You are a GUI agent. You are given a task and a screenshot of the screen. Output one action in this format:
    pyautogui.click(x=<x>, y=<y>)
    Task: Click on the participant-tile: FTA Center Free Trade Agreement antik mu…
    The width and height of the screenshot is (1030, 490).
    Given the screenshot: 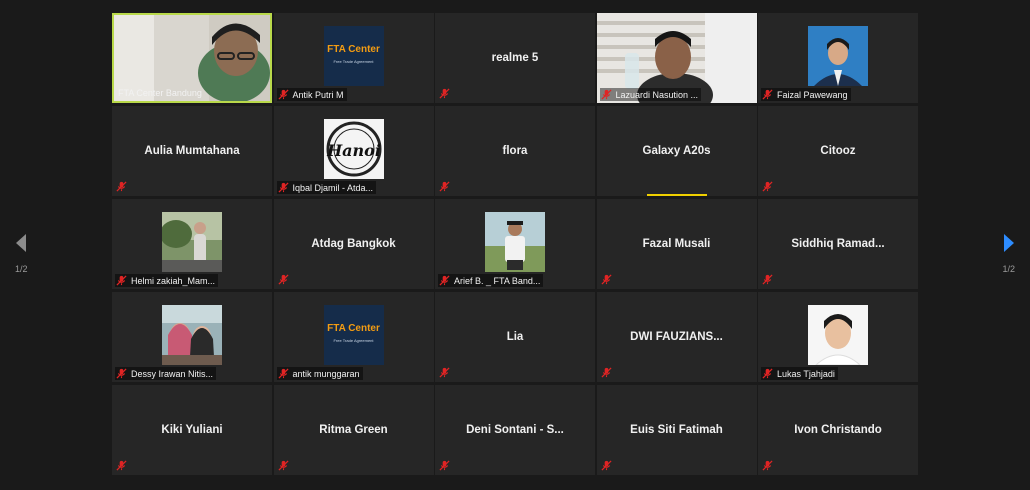 What is the action you would take?
    pyautogui.click(x=353, y=337)
    